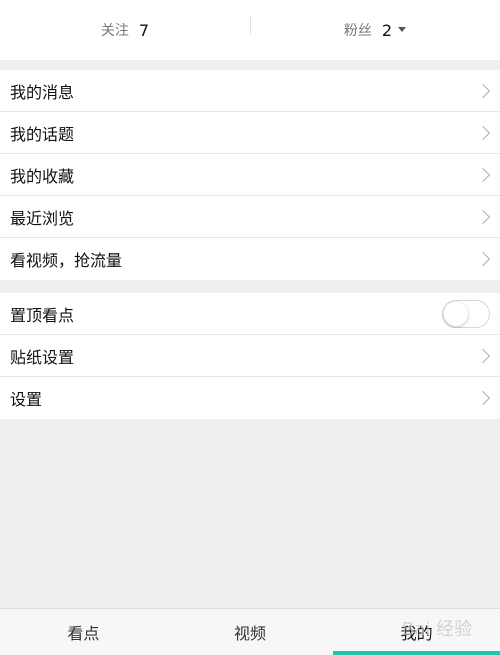 The width and height of the screenshot is (500, 655). Describe the element at coordinates (42, 92) in the screenshot. I see `menu-item-label: 我的消息` at that location.